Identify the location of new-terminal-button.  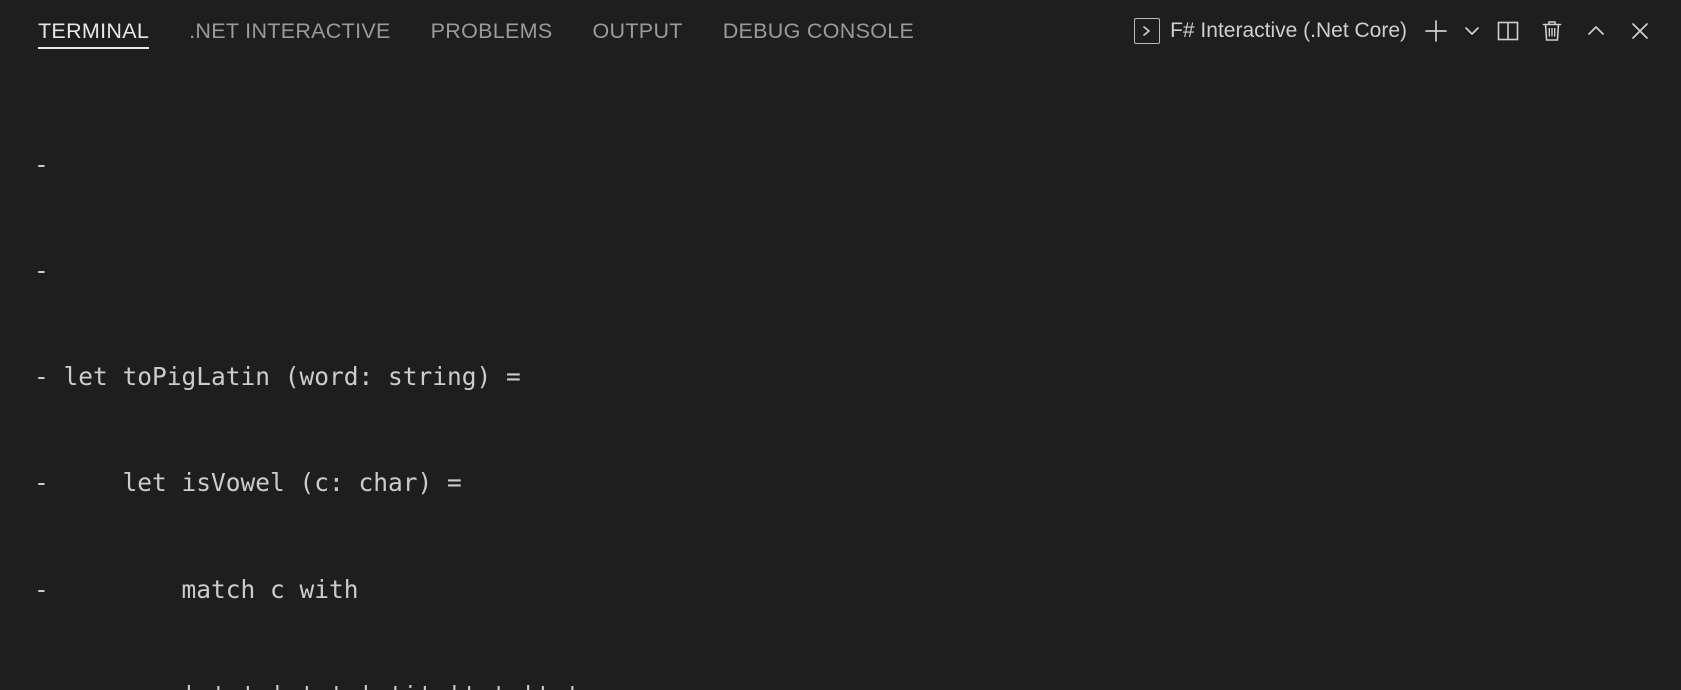
(1436, 31).